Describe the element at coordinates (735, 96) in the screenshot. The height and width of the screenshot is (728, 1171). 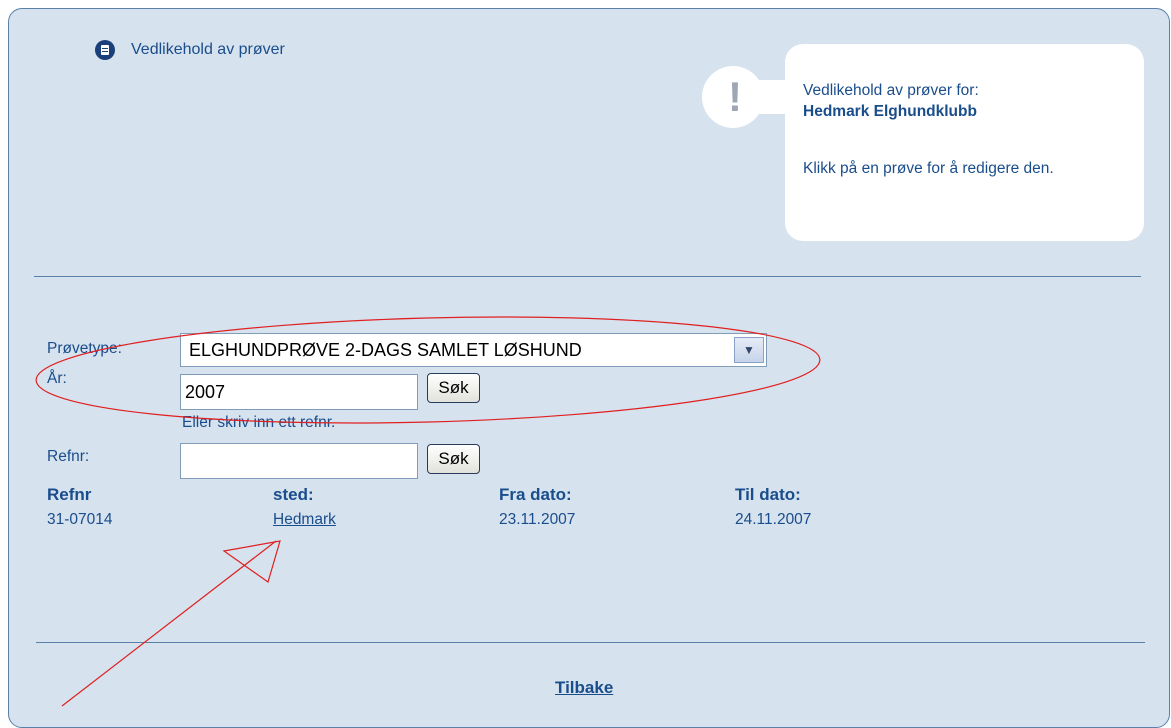
I see `exclamation-icon: !` at that location.